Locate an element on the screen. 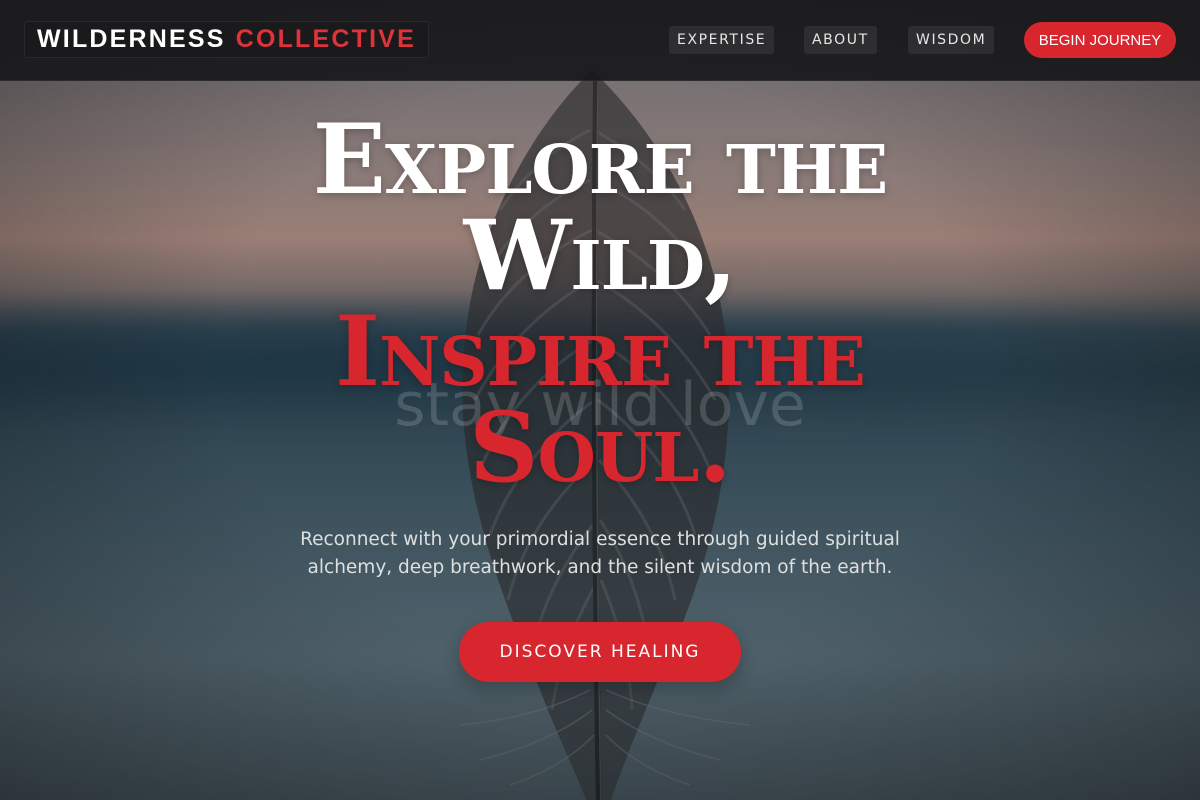  brand-name-accent: COLLECTIVE is located at coordinates (326, 39).